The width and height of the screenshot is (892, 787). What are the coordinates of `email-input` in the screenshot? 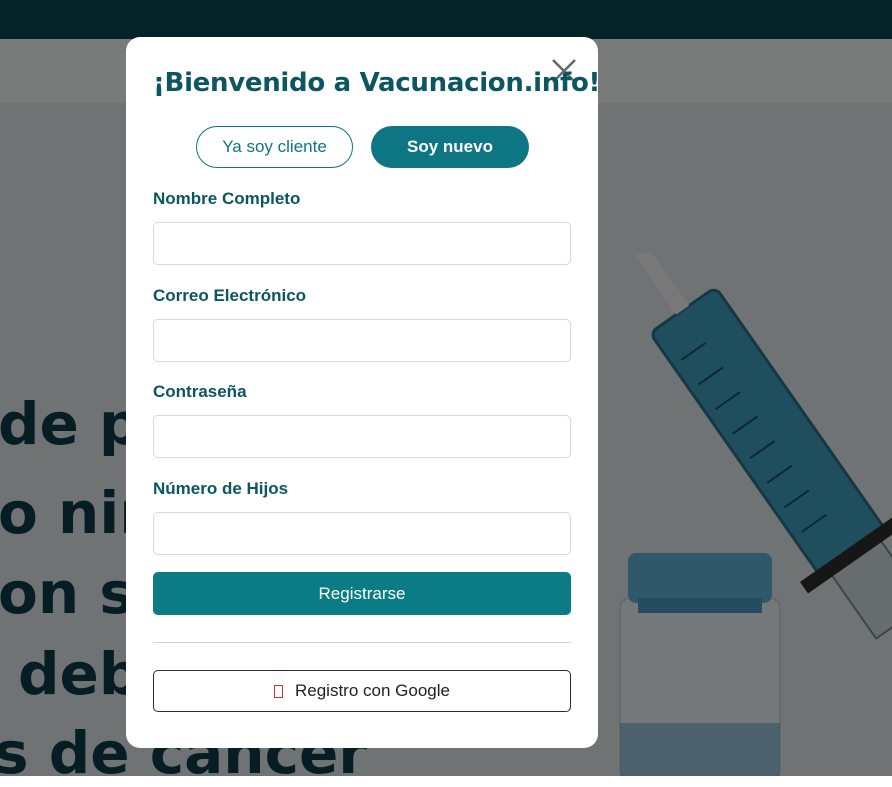 It's located at (362, 340).